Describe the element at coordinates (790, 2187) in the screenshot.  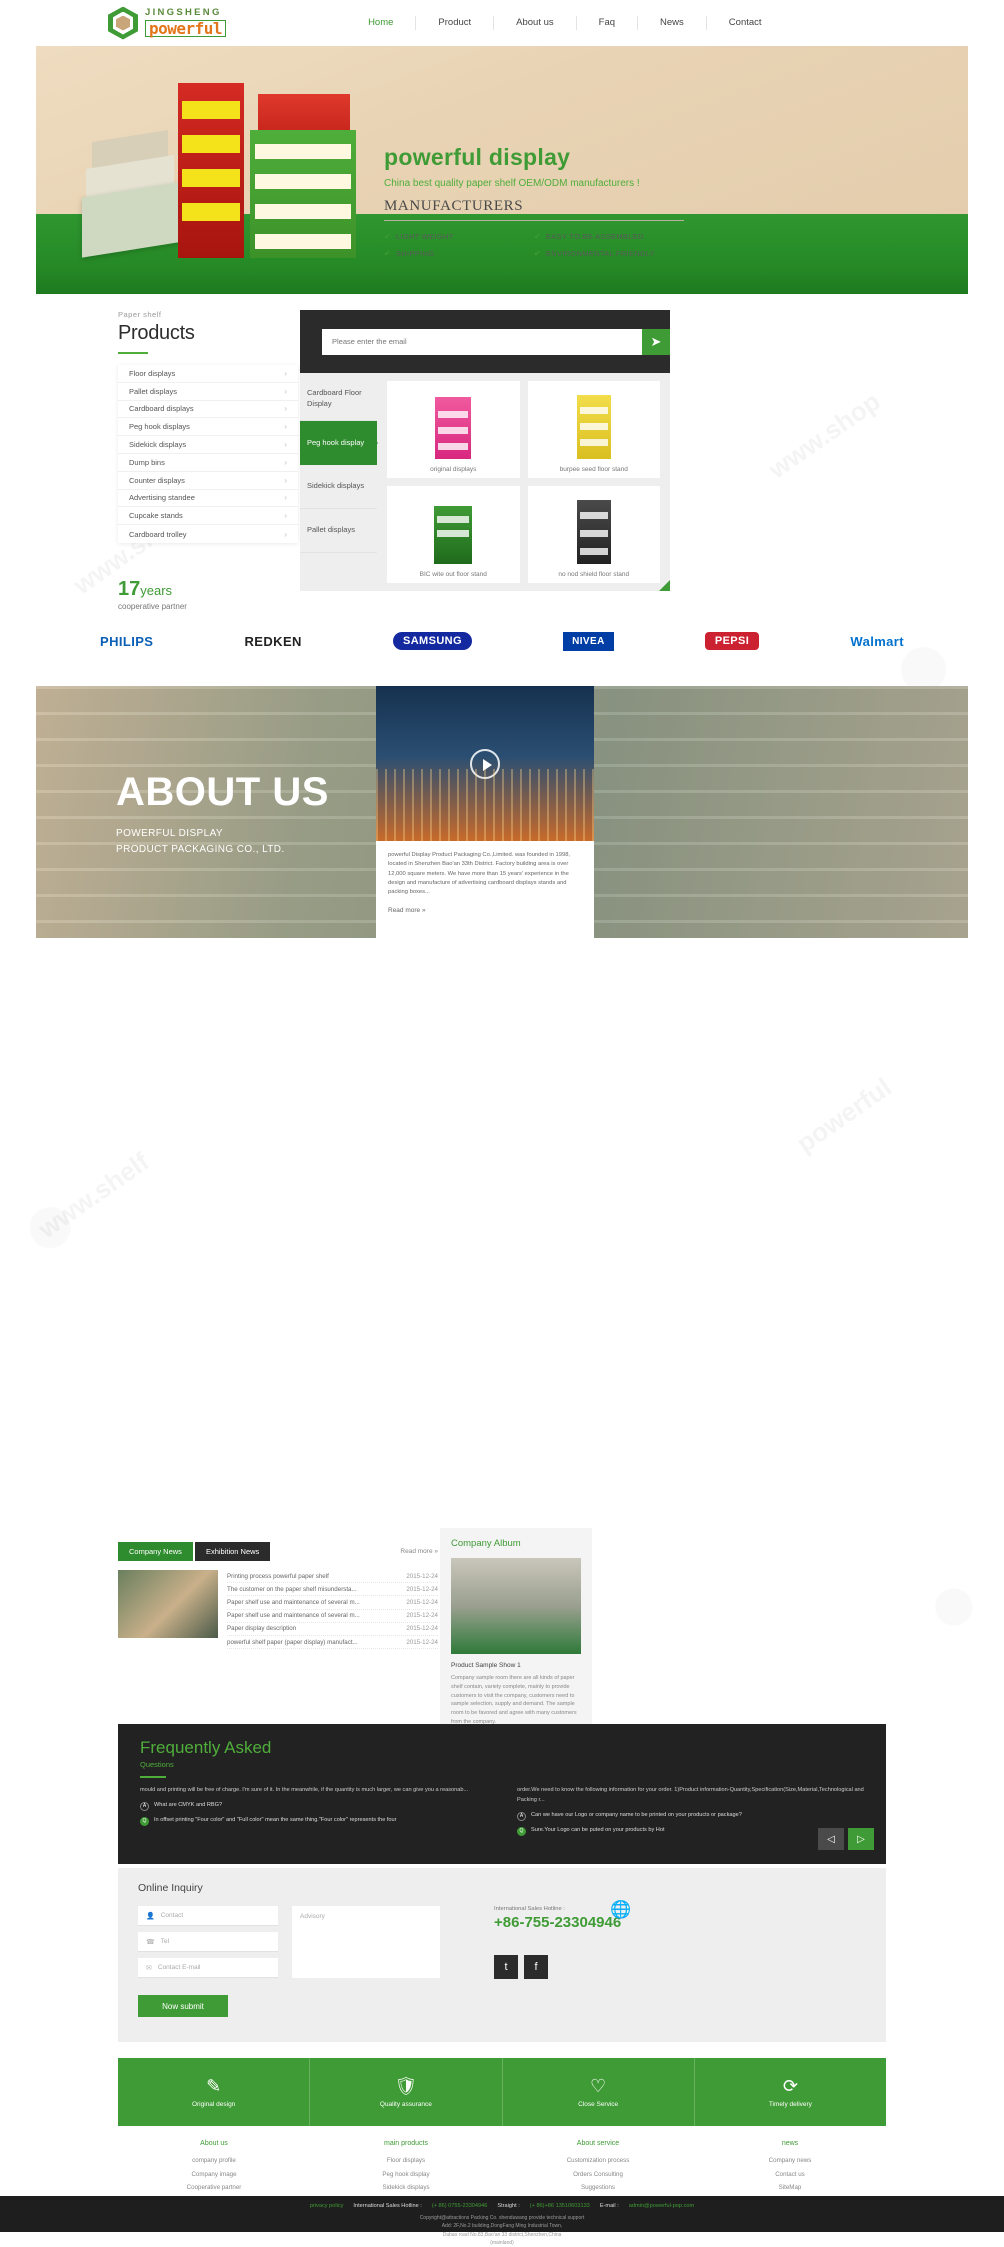
I see `footer-link: SiteMap` at that location.